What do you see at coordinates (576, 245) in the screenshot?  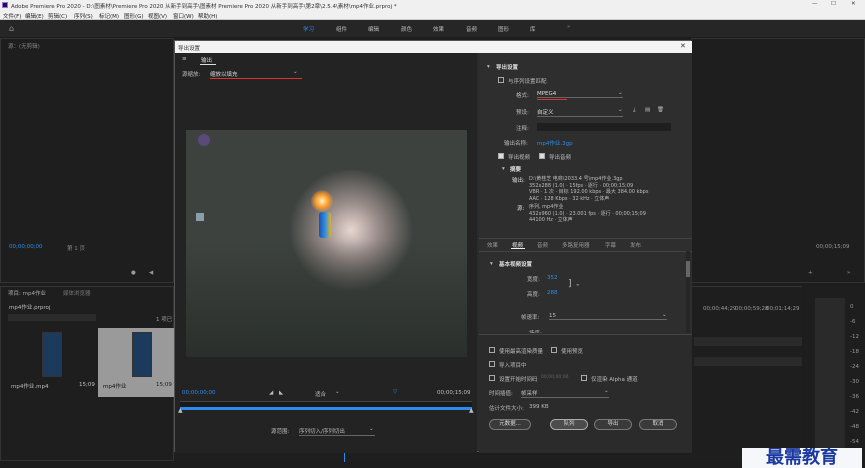 I see `tab-multiplexer: 多路复用器` at bounding box center [576, 245].